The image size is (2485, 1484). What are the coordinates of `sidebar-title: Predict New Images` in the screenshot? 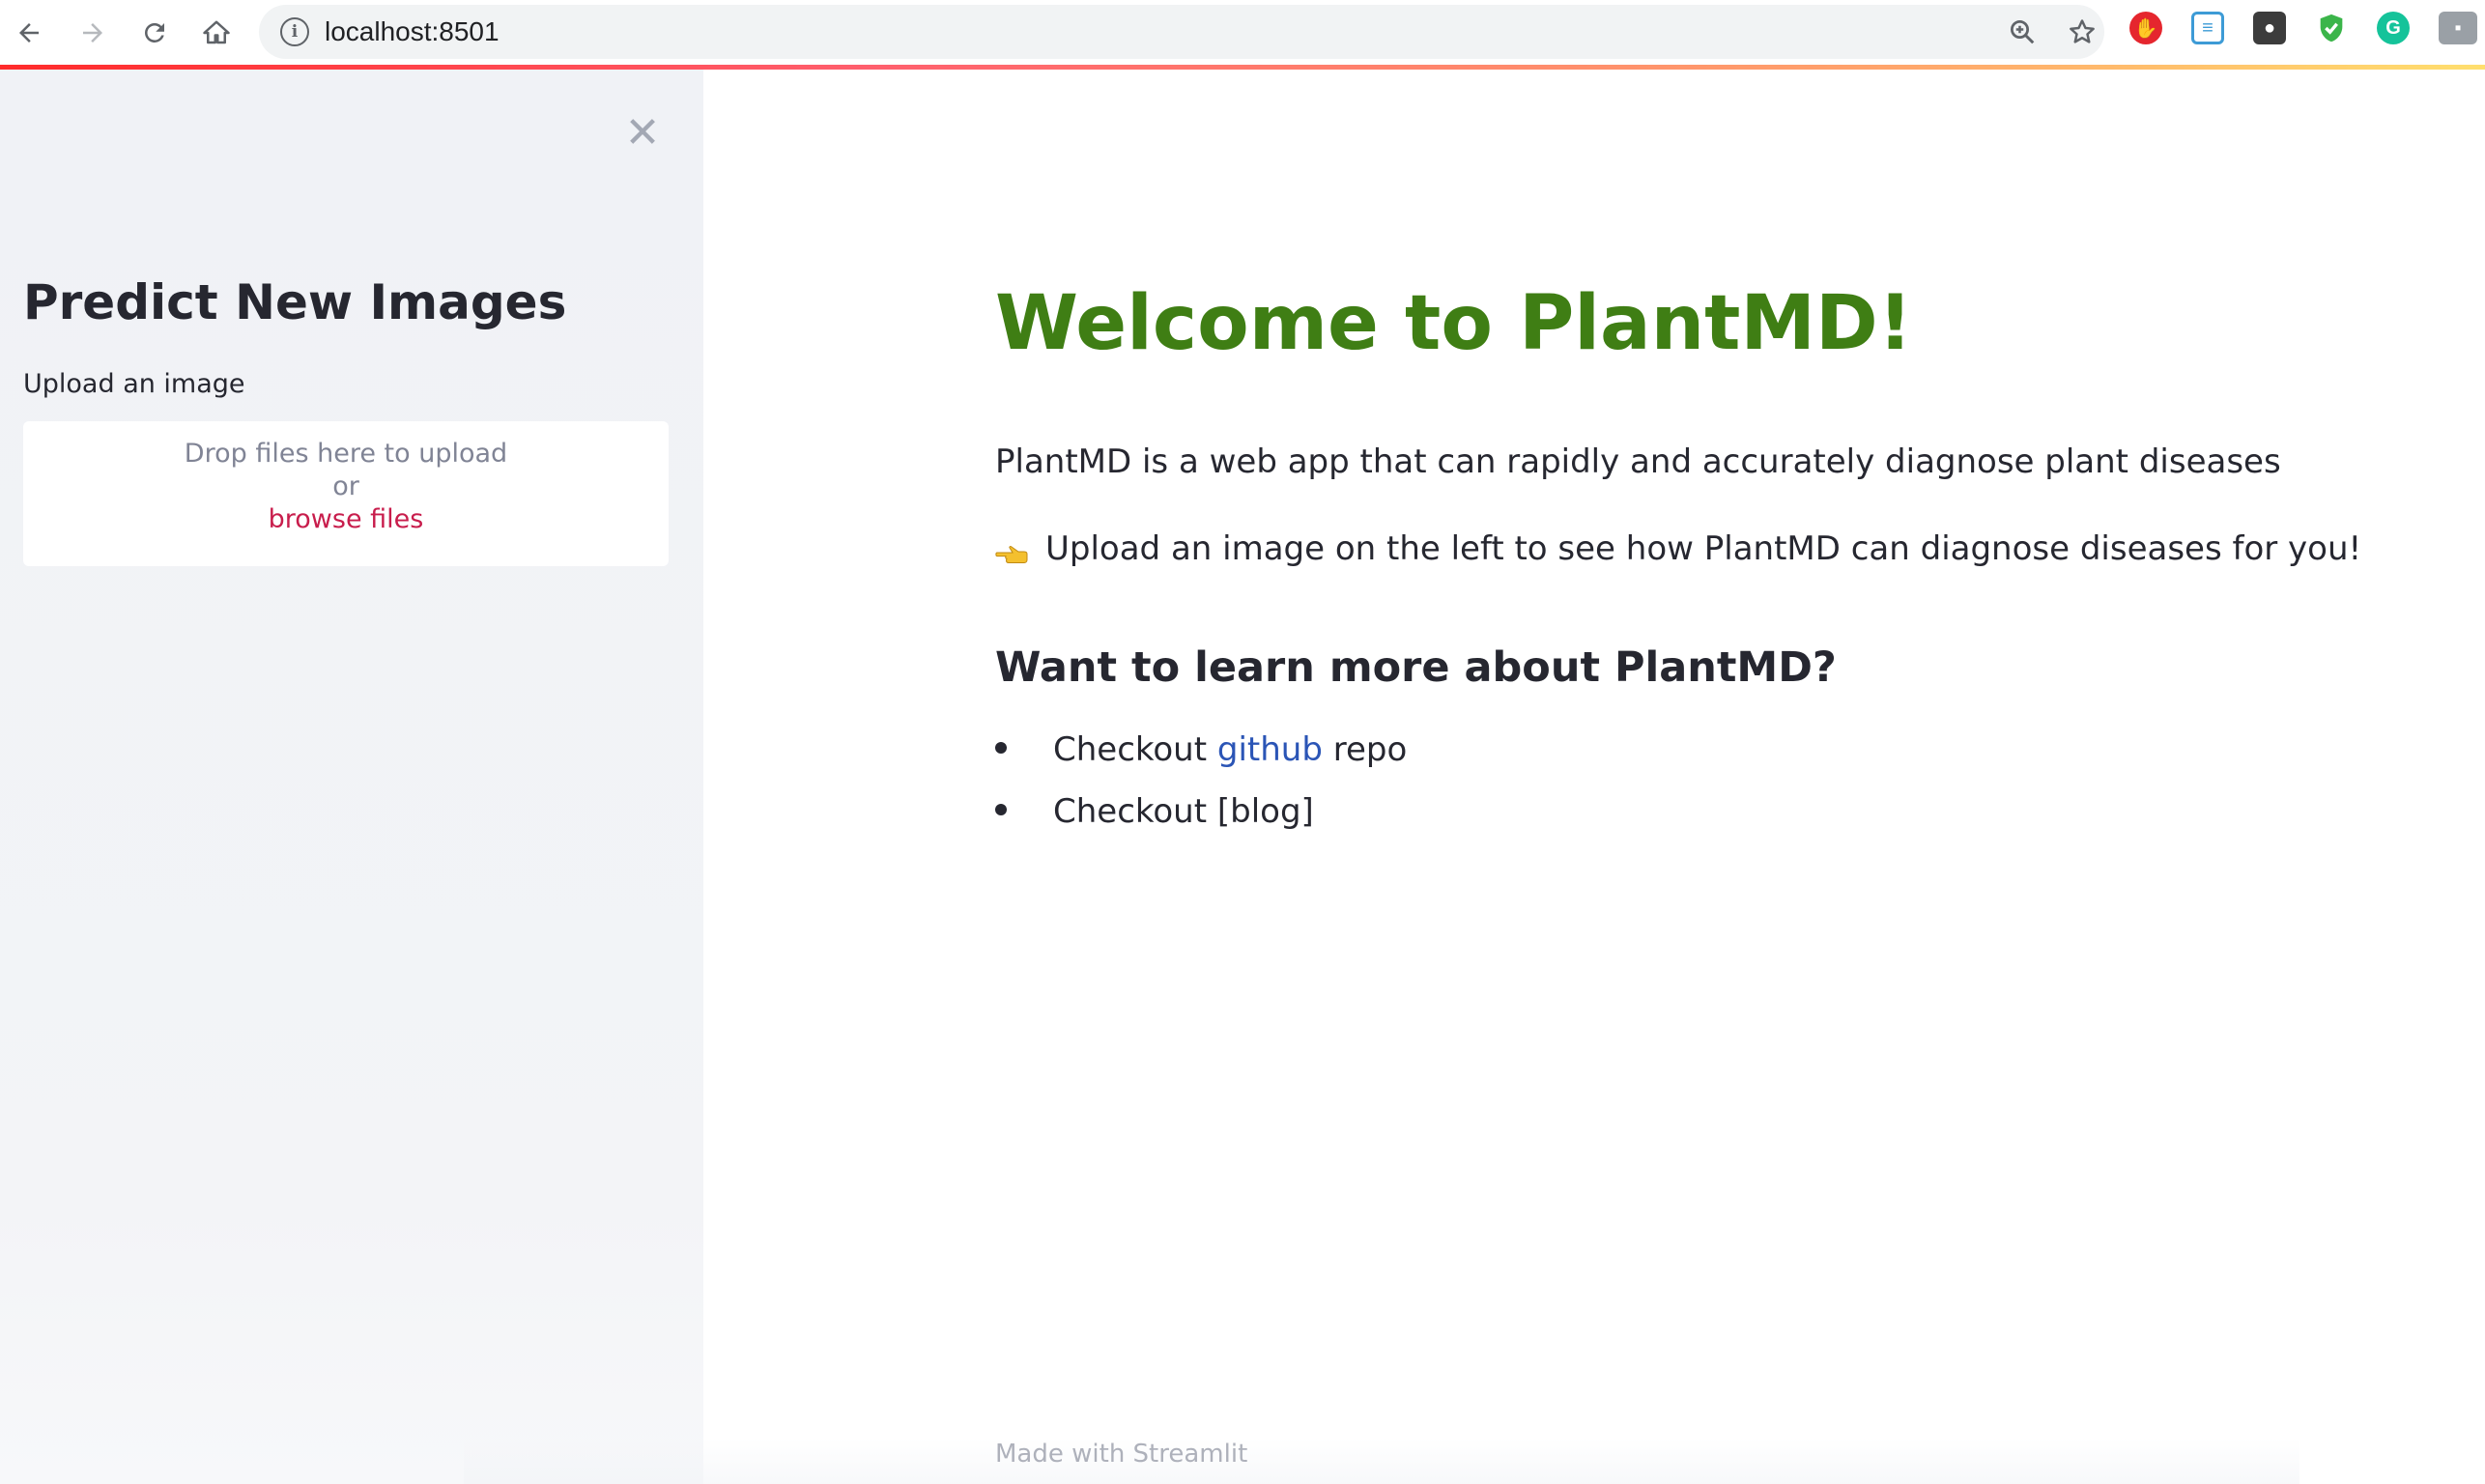 It's located at (295, 302).